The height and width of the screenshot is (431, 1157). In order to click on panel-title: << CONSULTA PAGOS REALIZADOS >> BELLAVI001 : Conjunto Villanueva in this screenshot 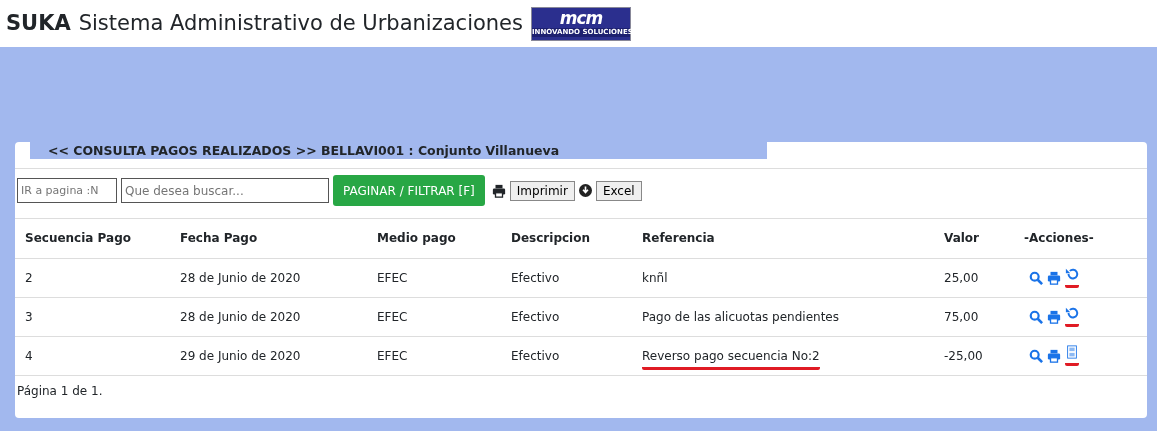, I will do `click(398, 150)`.